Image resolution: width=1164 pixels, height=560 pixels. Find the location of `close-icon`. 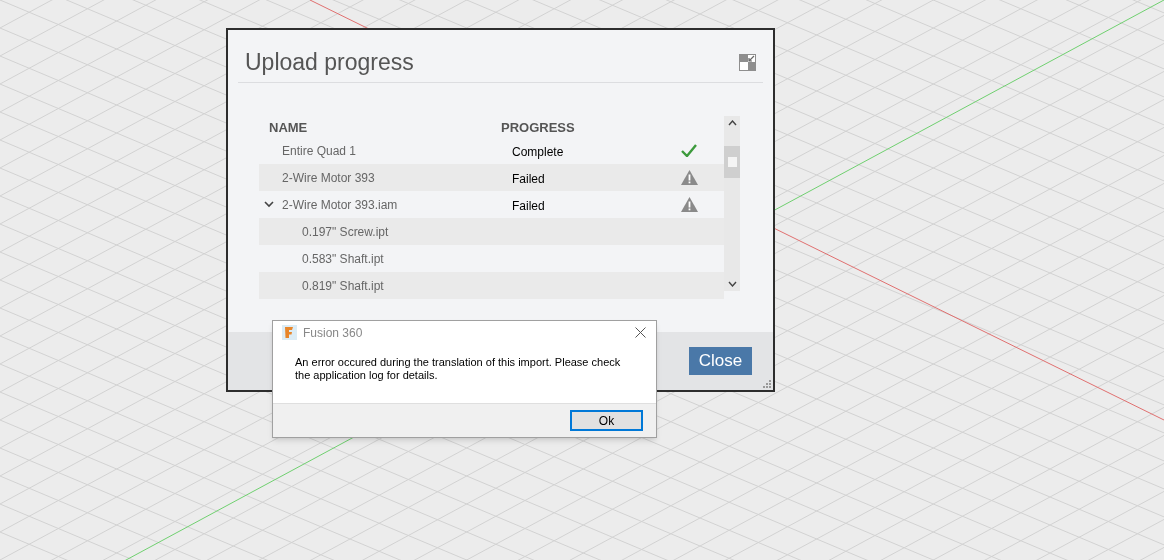

close-icon is located at coordinates (640, 333).